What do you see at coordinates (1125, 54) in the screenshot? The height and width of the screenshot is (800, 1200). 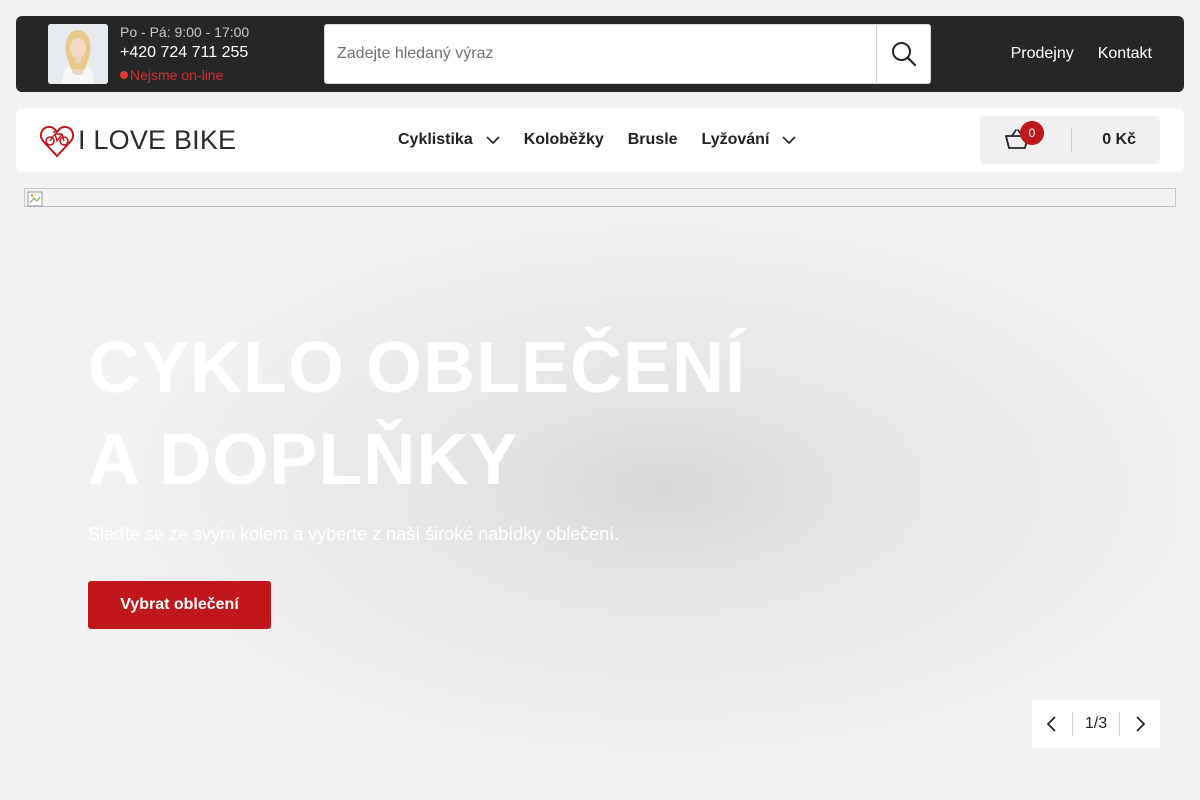 I see `link-kontakt: Kontakt` at bounding box center [1125, 54].